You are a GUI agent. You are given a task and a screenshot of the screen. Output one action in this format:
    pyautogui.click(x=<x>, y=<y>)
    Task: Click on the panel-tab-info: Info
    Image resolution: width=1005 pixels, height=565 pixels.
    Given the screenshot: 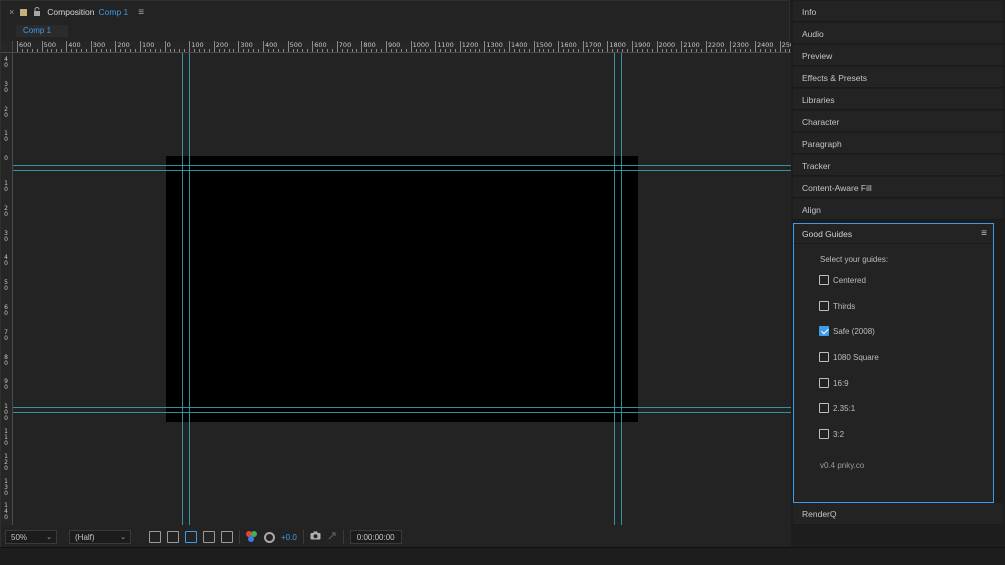 What is the action you would take?
    pyautogui.click(x=898, y=11)
    